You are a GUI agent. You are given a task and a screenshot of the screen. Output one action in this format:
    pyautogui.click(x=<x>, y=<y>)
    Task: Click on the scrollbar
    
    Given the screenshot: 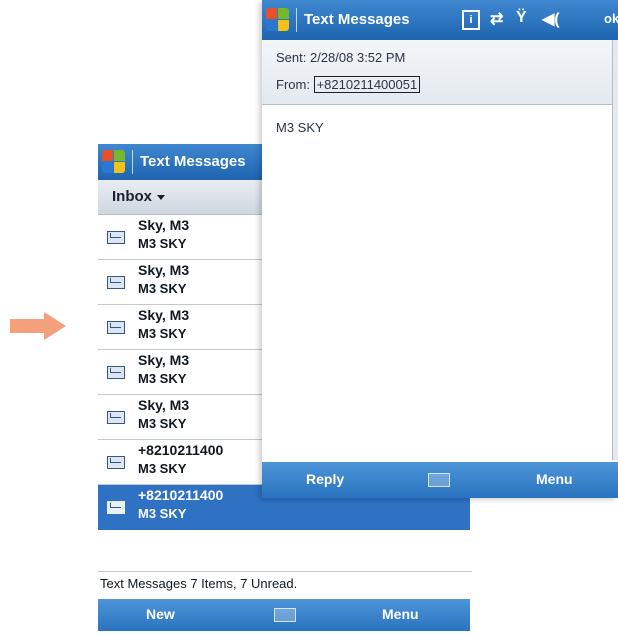 What is the action you would take?
    pyautogui.click(x=615, y=250)
    